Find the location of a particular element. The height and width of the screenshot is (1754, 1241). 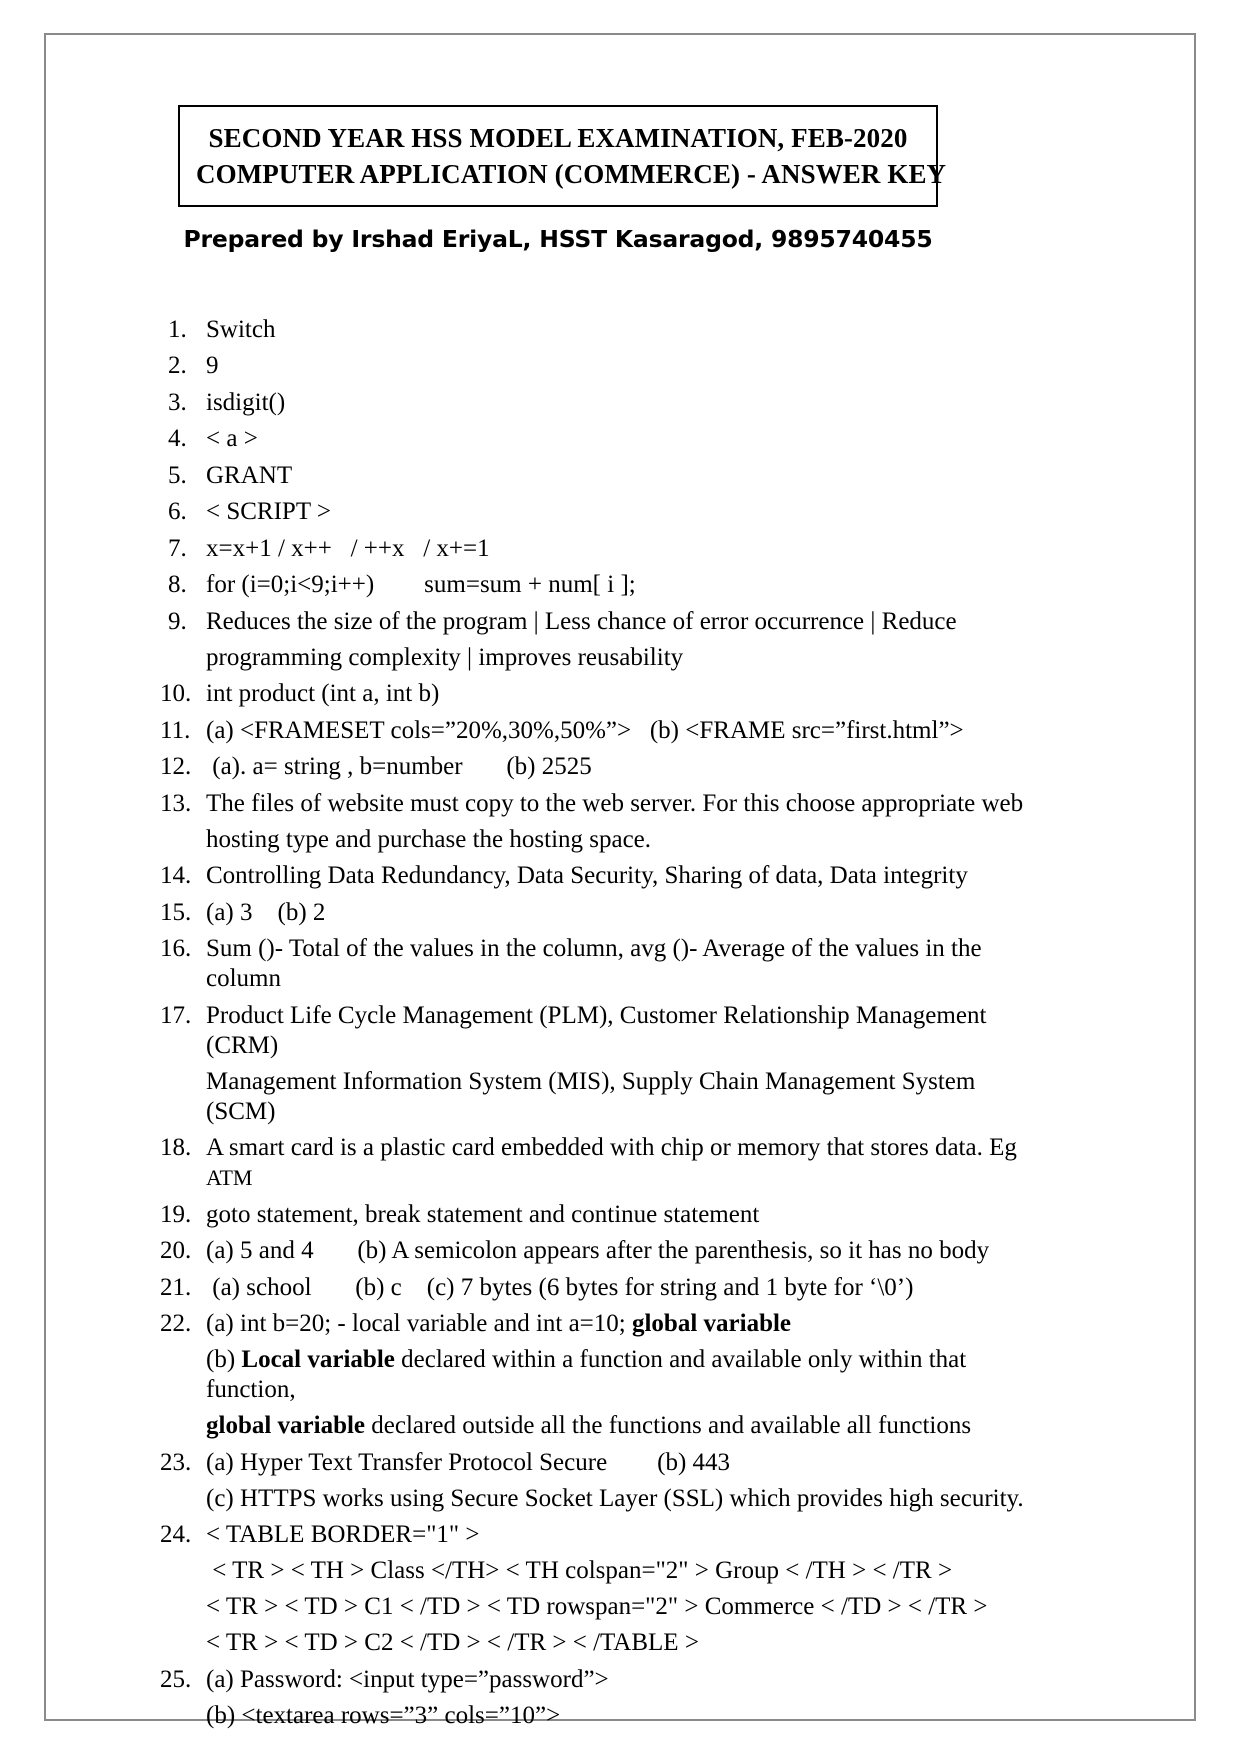

answer-item: 5. GRANT is located at coordinates (595, 476).